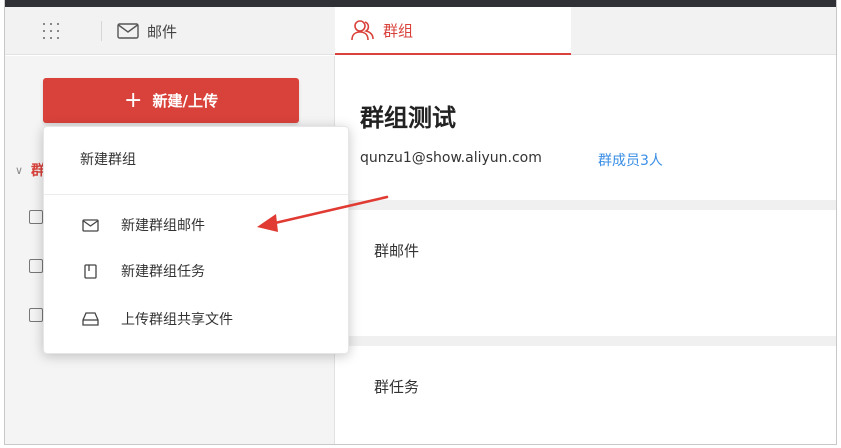  I want to click on group-title: 群组测试, so click(408, 118).